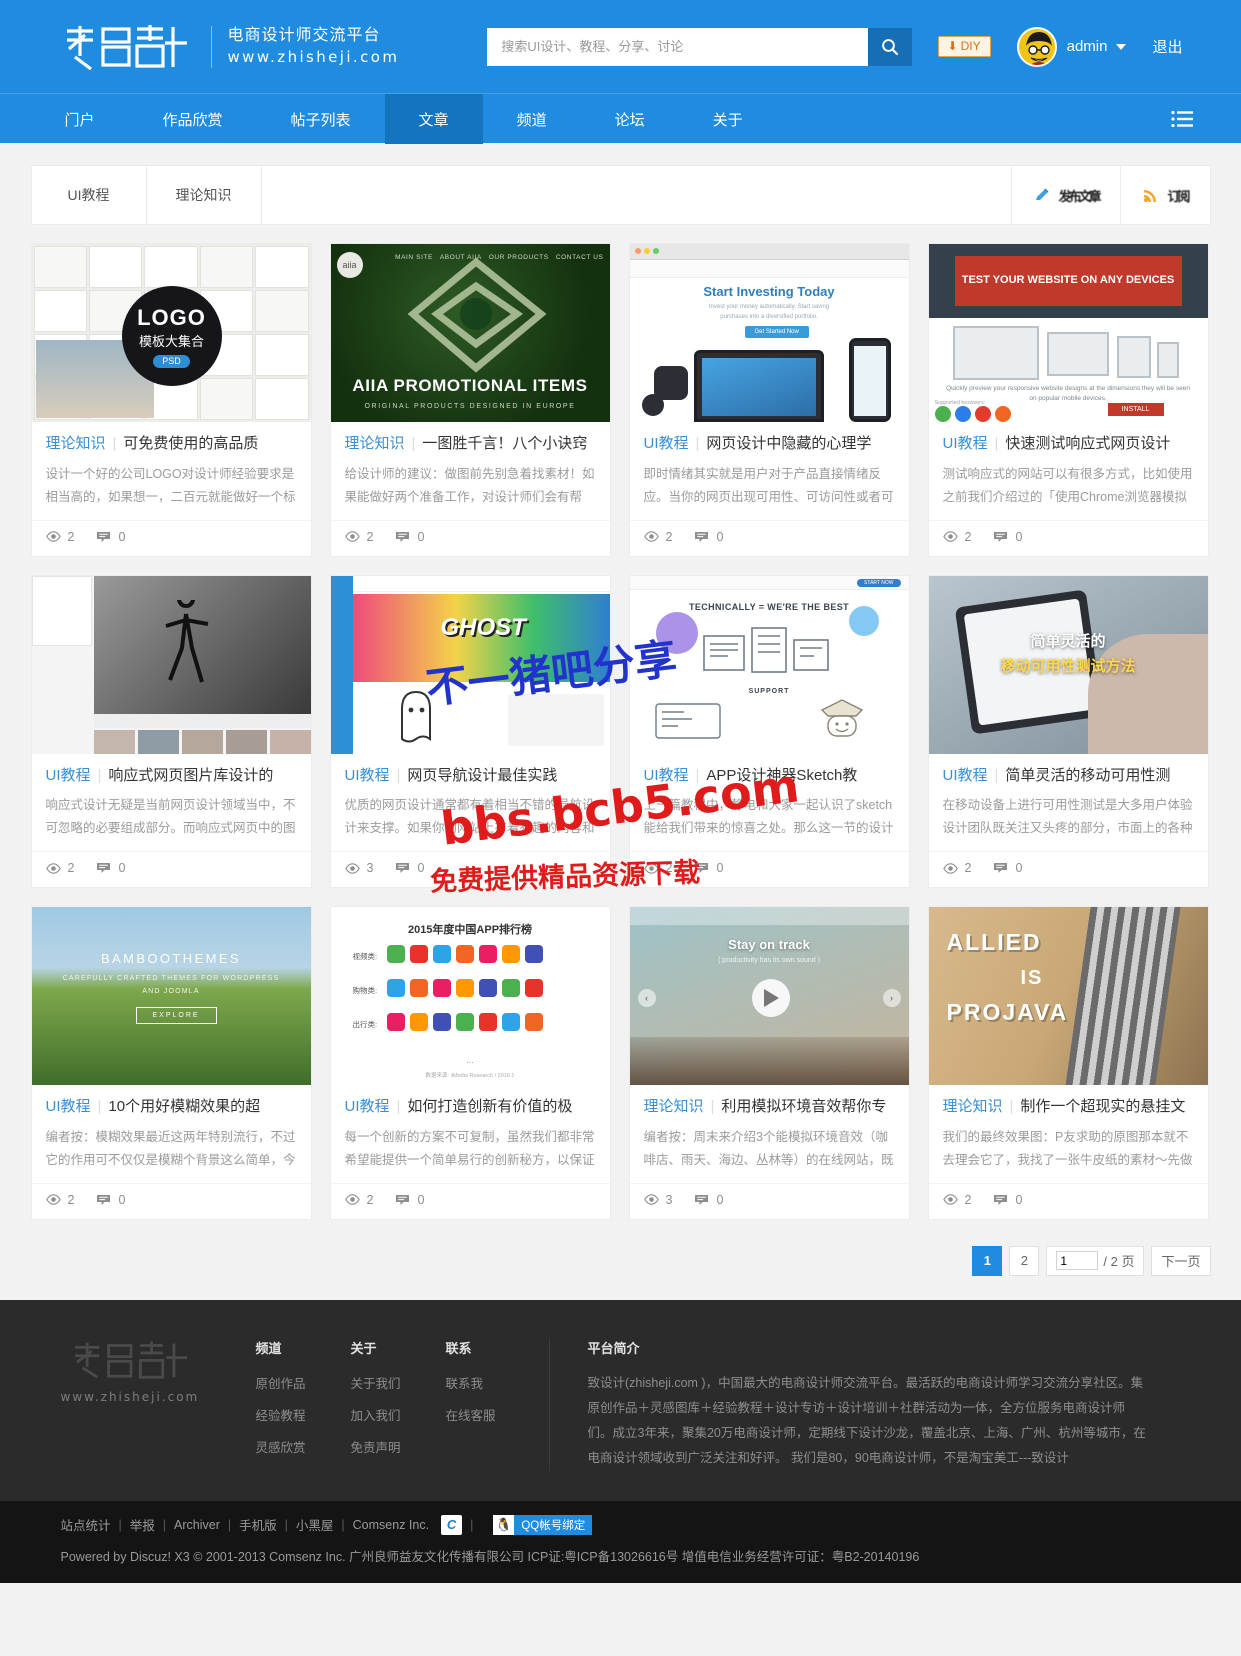 Image resolution: width=1241 pixels, height=1656 pixels. Describe the element at coordinates (1102, 1107) in the screenshot. I see `article-title: 制作一个超现实的悬挂文` at that location.